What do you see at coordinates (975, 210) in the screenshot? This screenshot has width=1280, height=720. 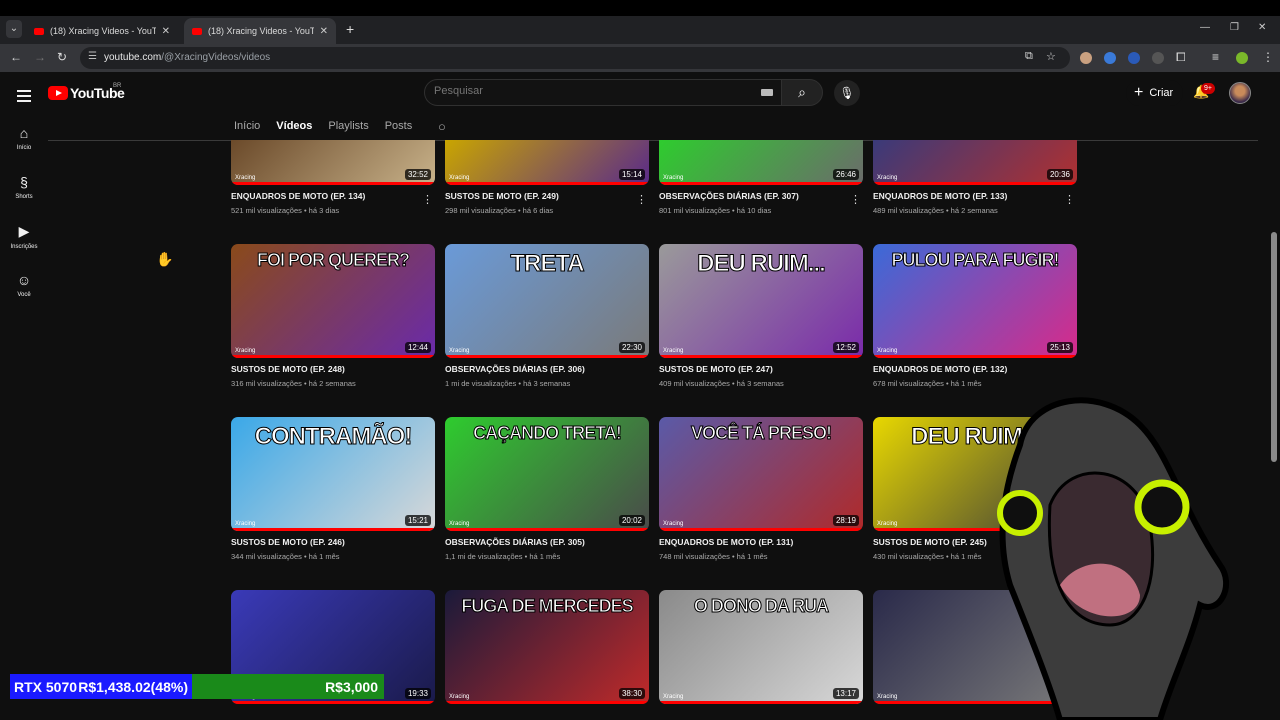 I see `video-metadata: 489 mil visualizações • há 2 semanas` at bounding box center [975, 210].